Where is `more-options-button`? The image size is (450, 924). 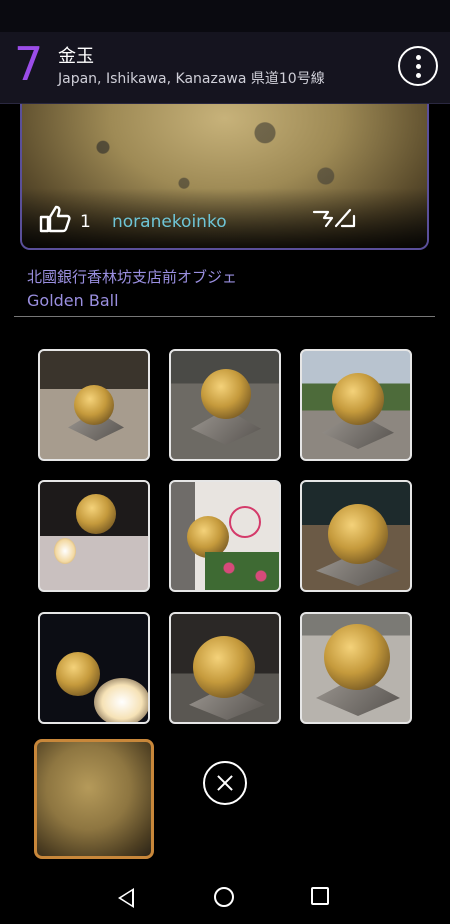
more-options-button is located at coordinates (418, 66).